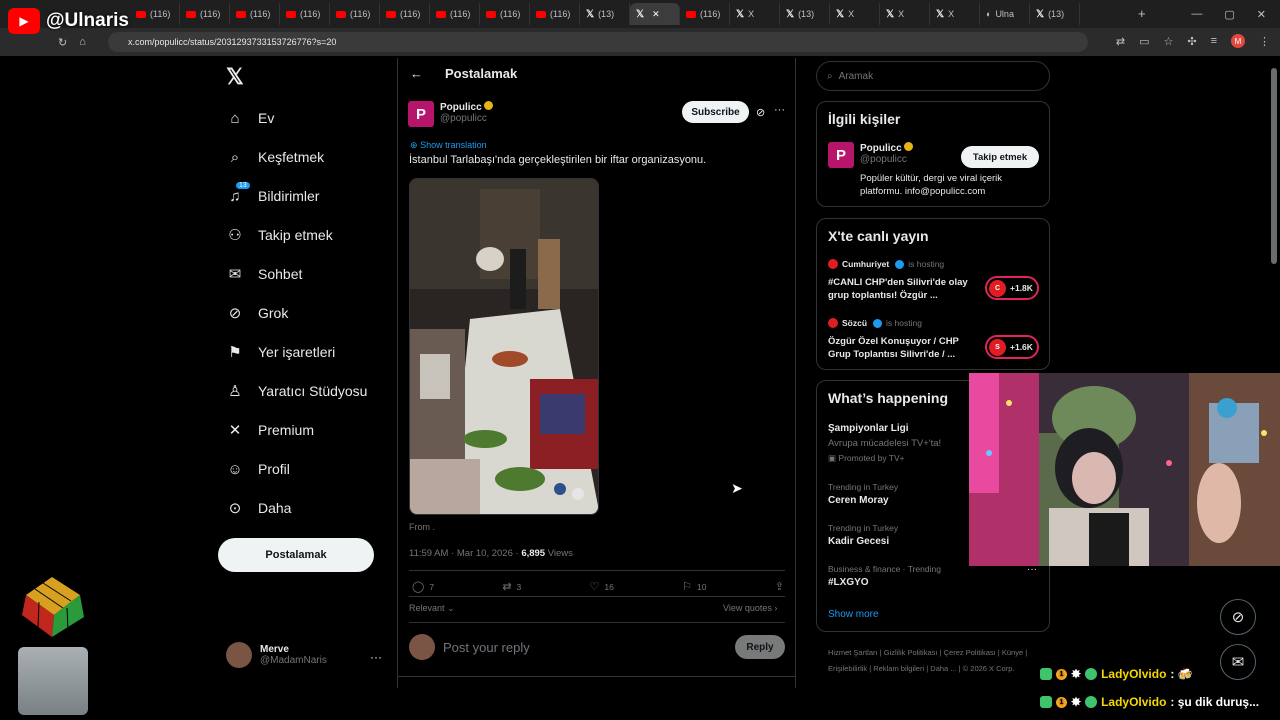  Describe the element at coordinates (989, 668) in the screenshot. I see `footer-link: © 2026 X Corp.` at that location.